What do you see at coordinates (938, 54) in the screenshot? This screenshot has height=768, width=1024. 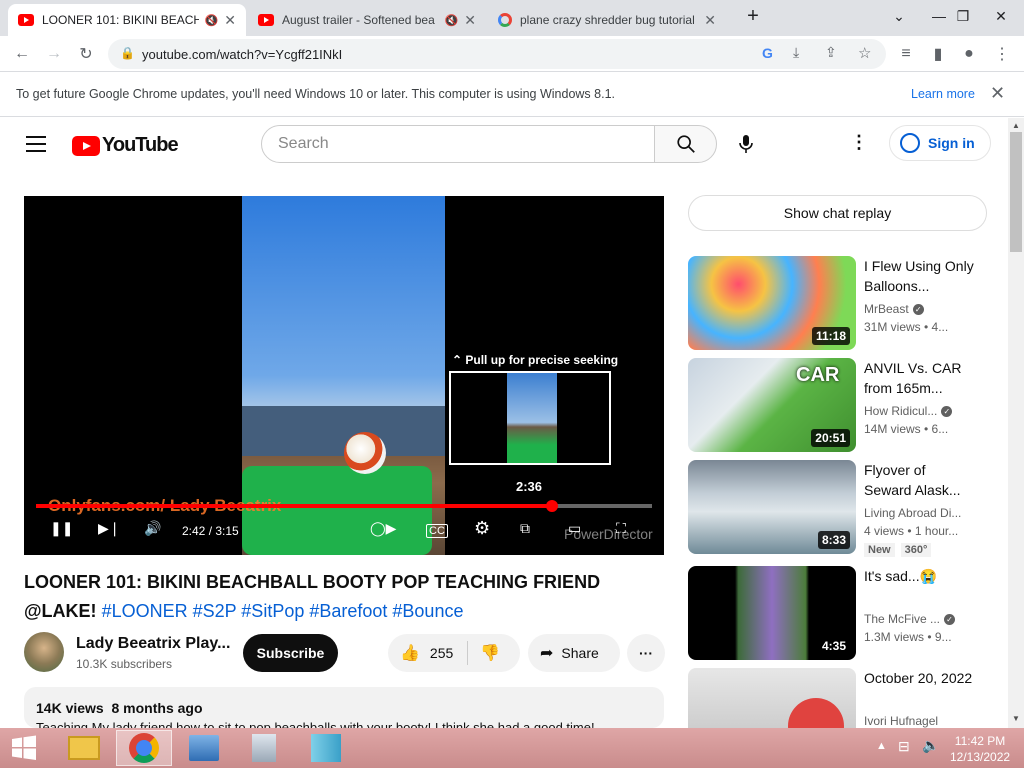 I see `side-panel-icon: ▮` at bounding box center [938, 54].